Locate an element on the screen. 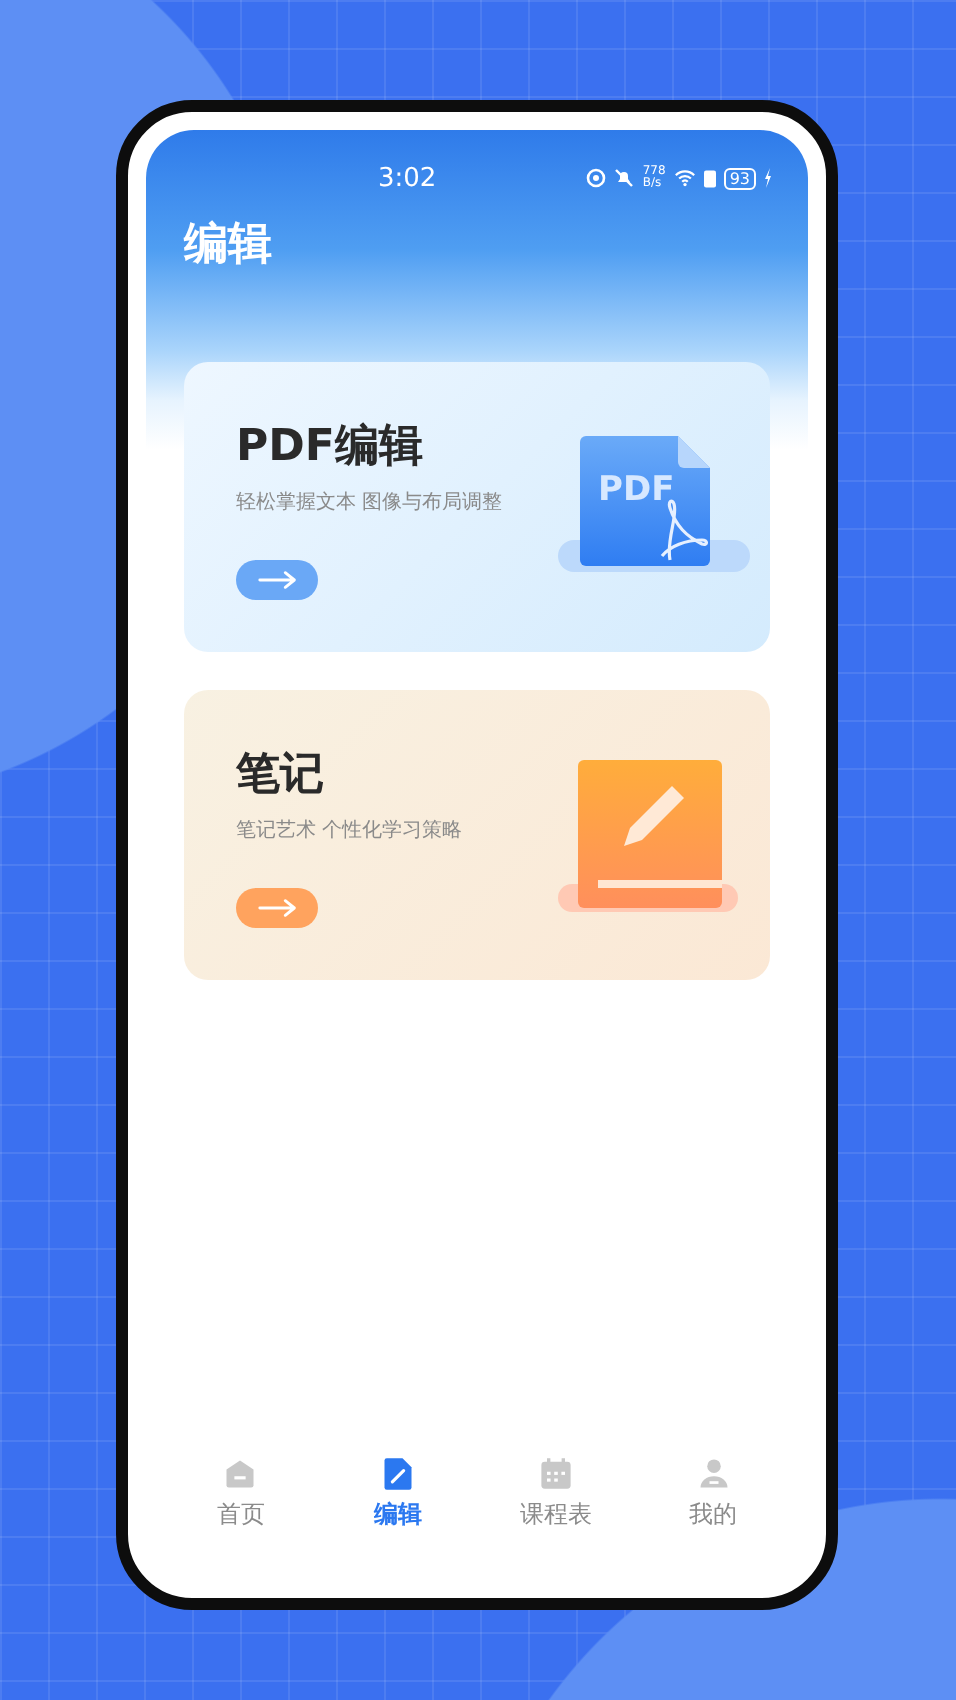 This screenshot has height=1700, width=956. nav-tab: 我的 is located at coordinates (713, 1494).